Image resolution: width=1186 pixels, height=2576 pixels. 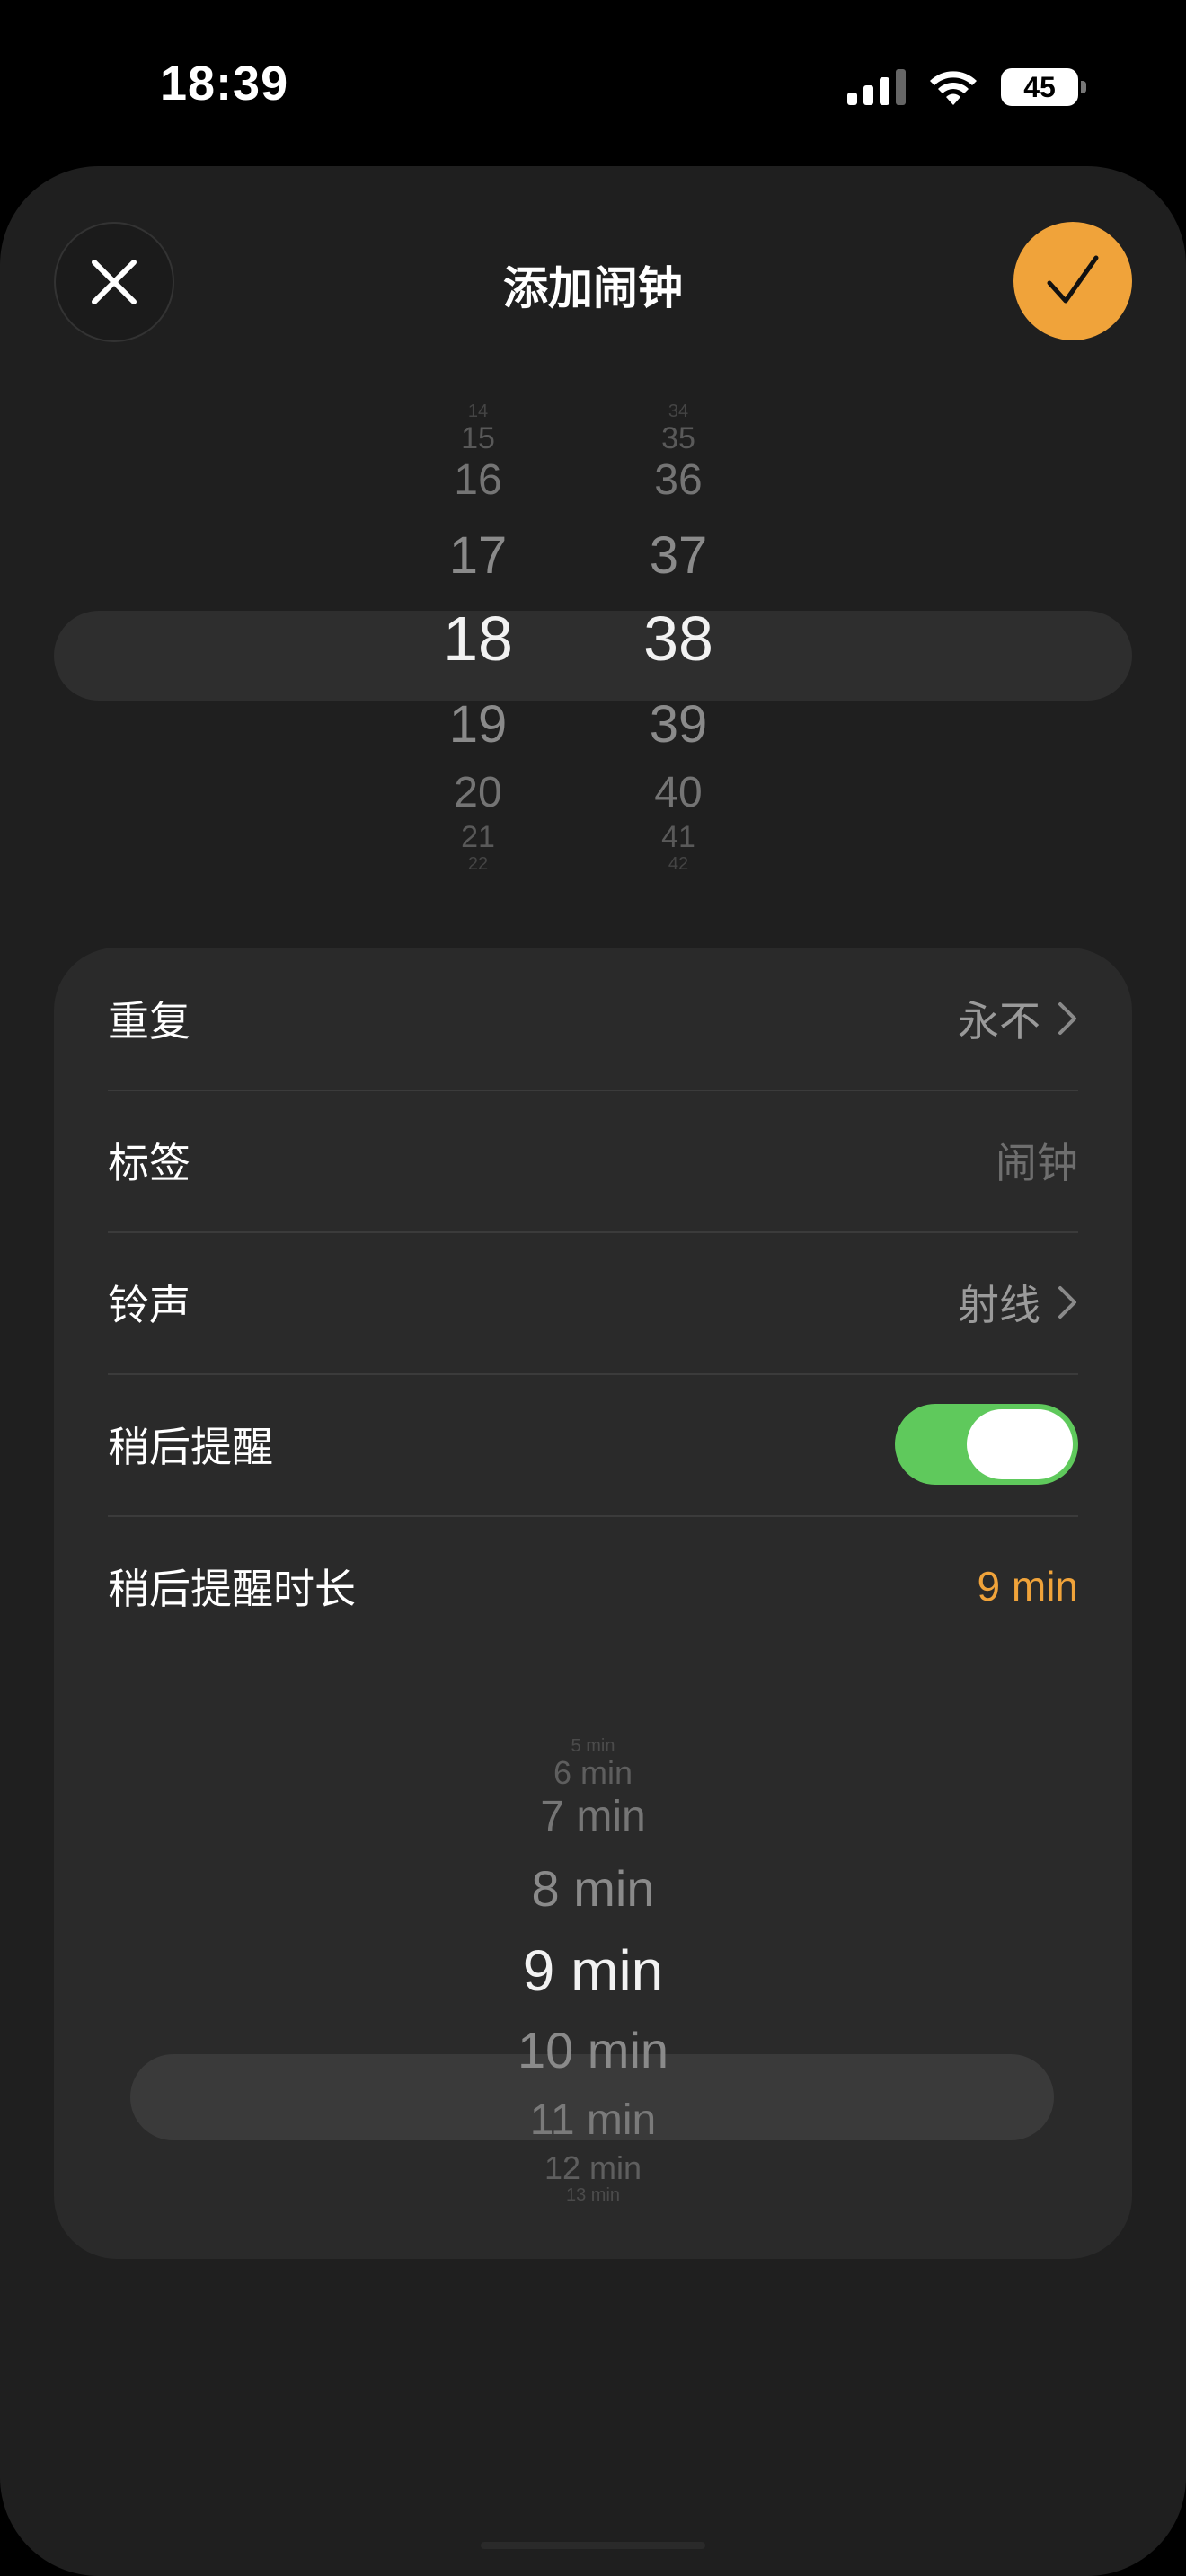 I want to click on snooze-label: 稍后提醒, so click(x=190, y=1447).